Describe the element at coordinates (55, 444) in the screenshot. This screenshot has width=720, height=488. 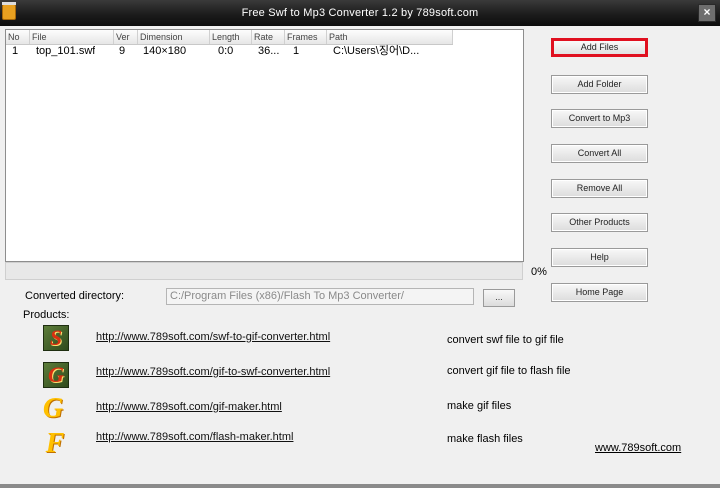
I see `flash-maker-icon: F` at that location.